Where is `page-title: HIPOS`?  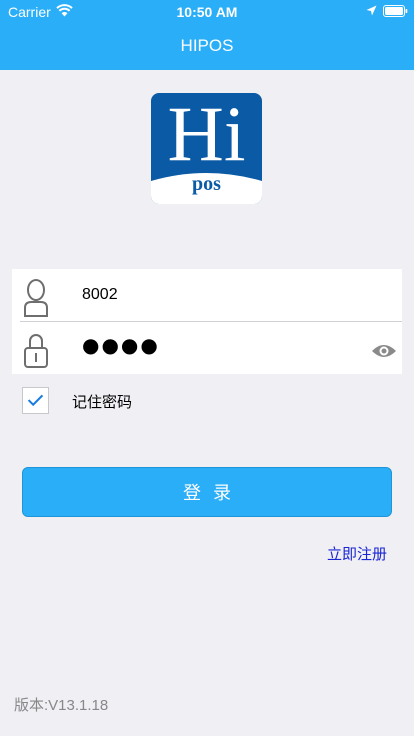
page-title: HIPOS is located at coordinates (207, 45).